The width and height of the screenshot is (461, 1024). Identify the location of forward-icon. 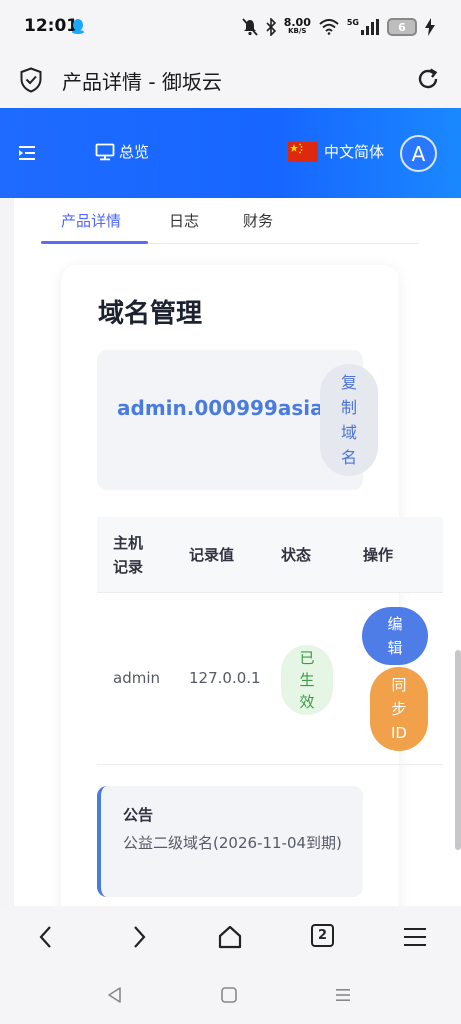
(139, 937).